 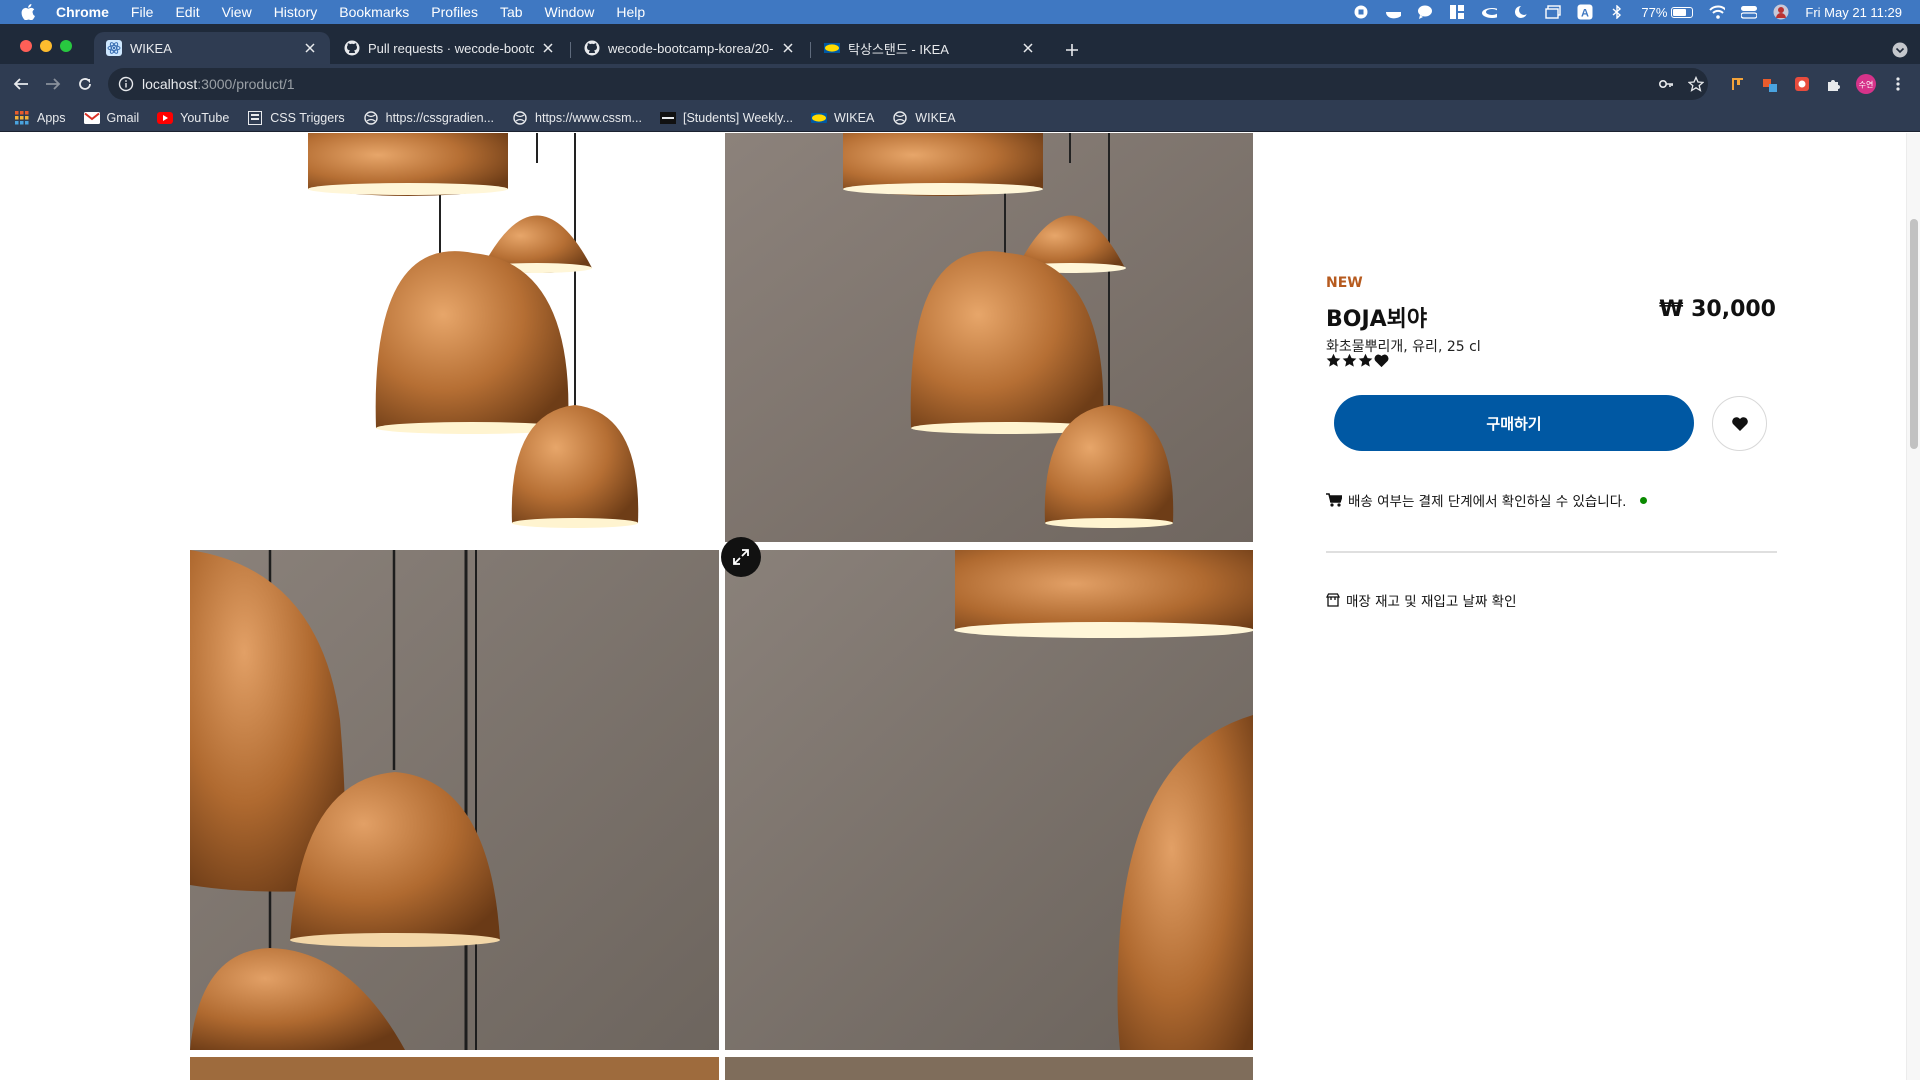 I want to click on back-button, so click(x=21, y=84).